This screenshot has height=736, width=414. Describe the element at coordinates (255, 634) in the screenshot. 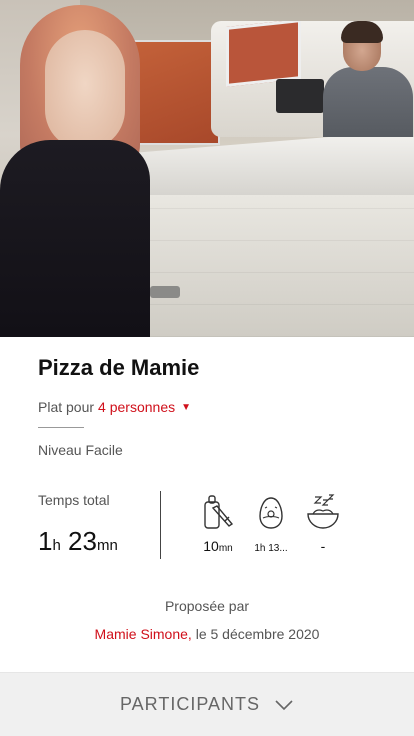

I see `proposal-date: le 5 décembre 2020` at that location.